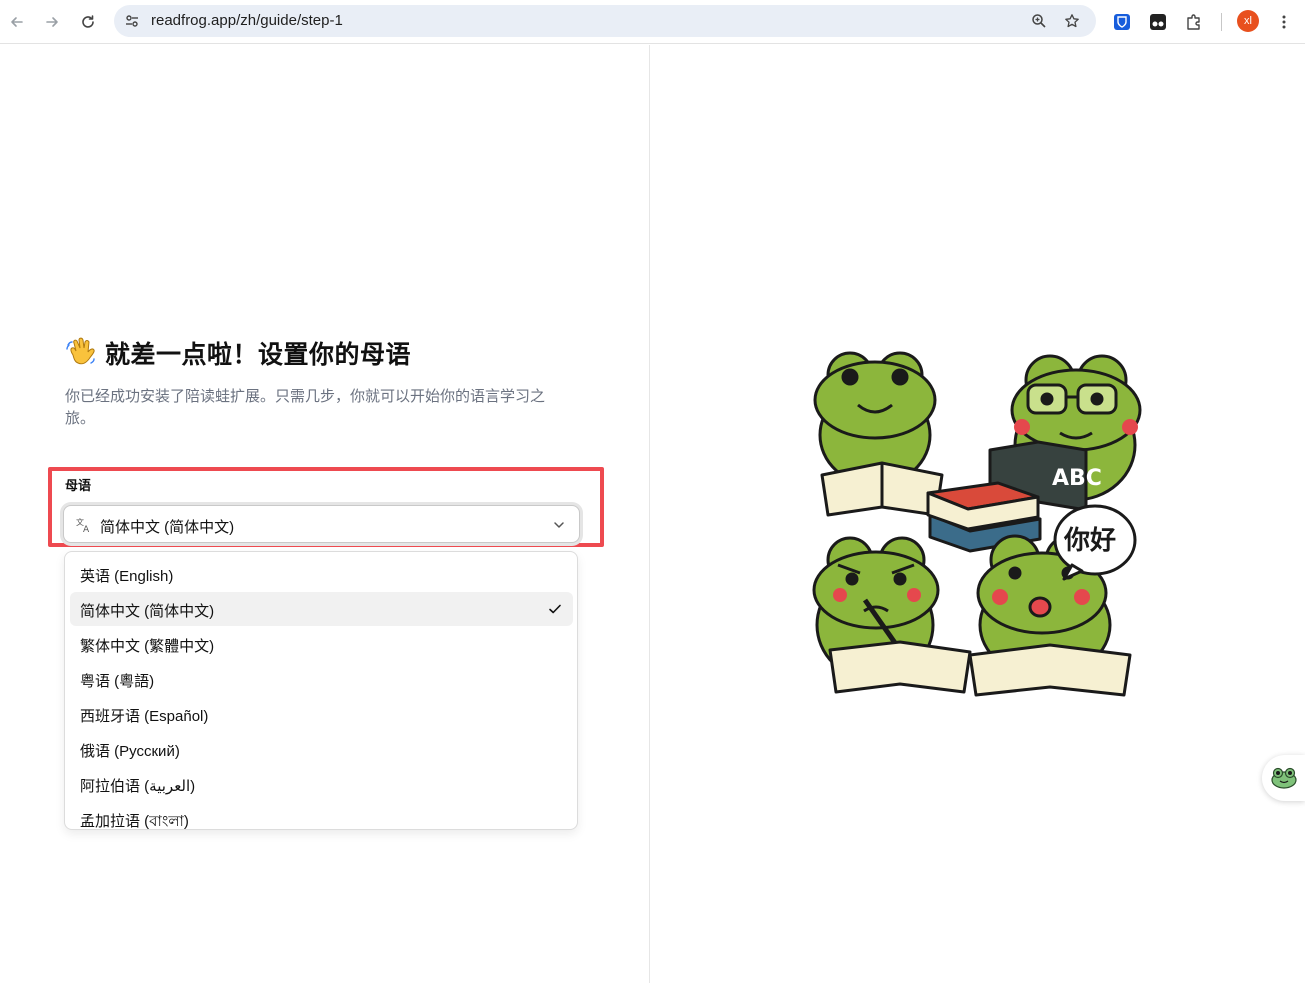  I want to click on toolbar-separator, so click(1221, 22).